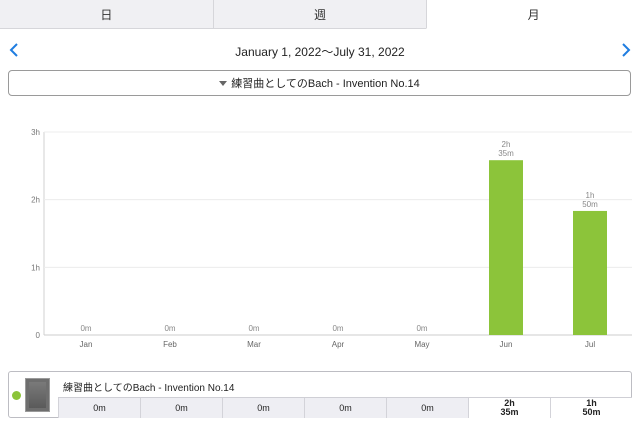 The width and height of the screenshot is (640, 425). Describe the element at coordinates (149, 388) in the screenshot. I see `piece-title: 練習曲としてのBach - Invention No.14` at that location.